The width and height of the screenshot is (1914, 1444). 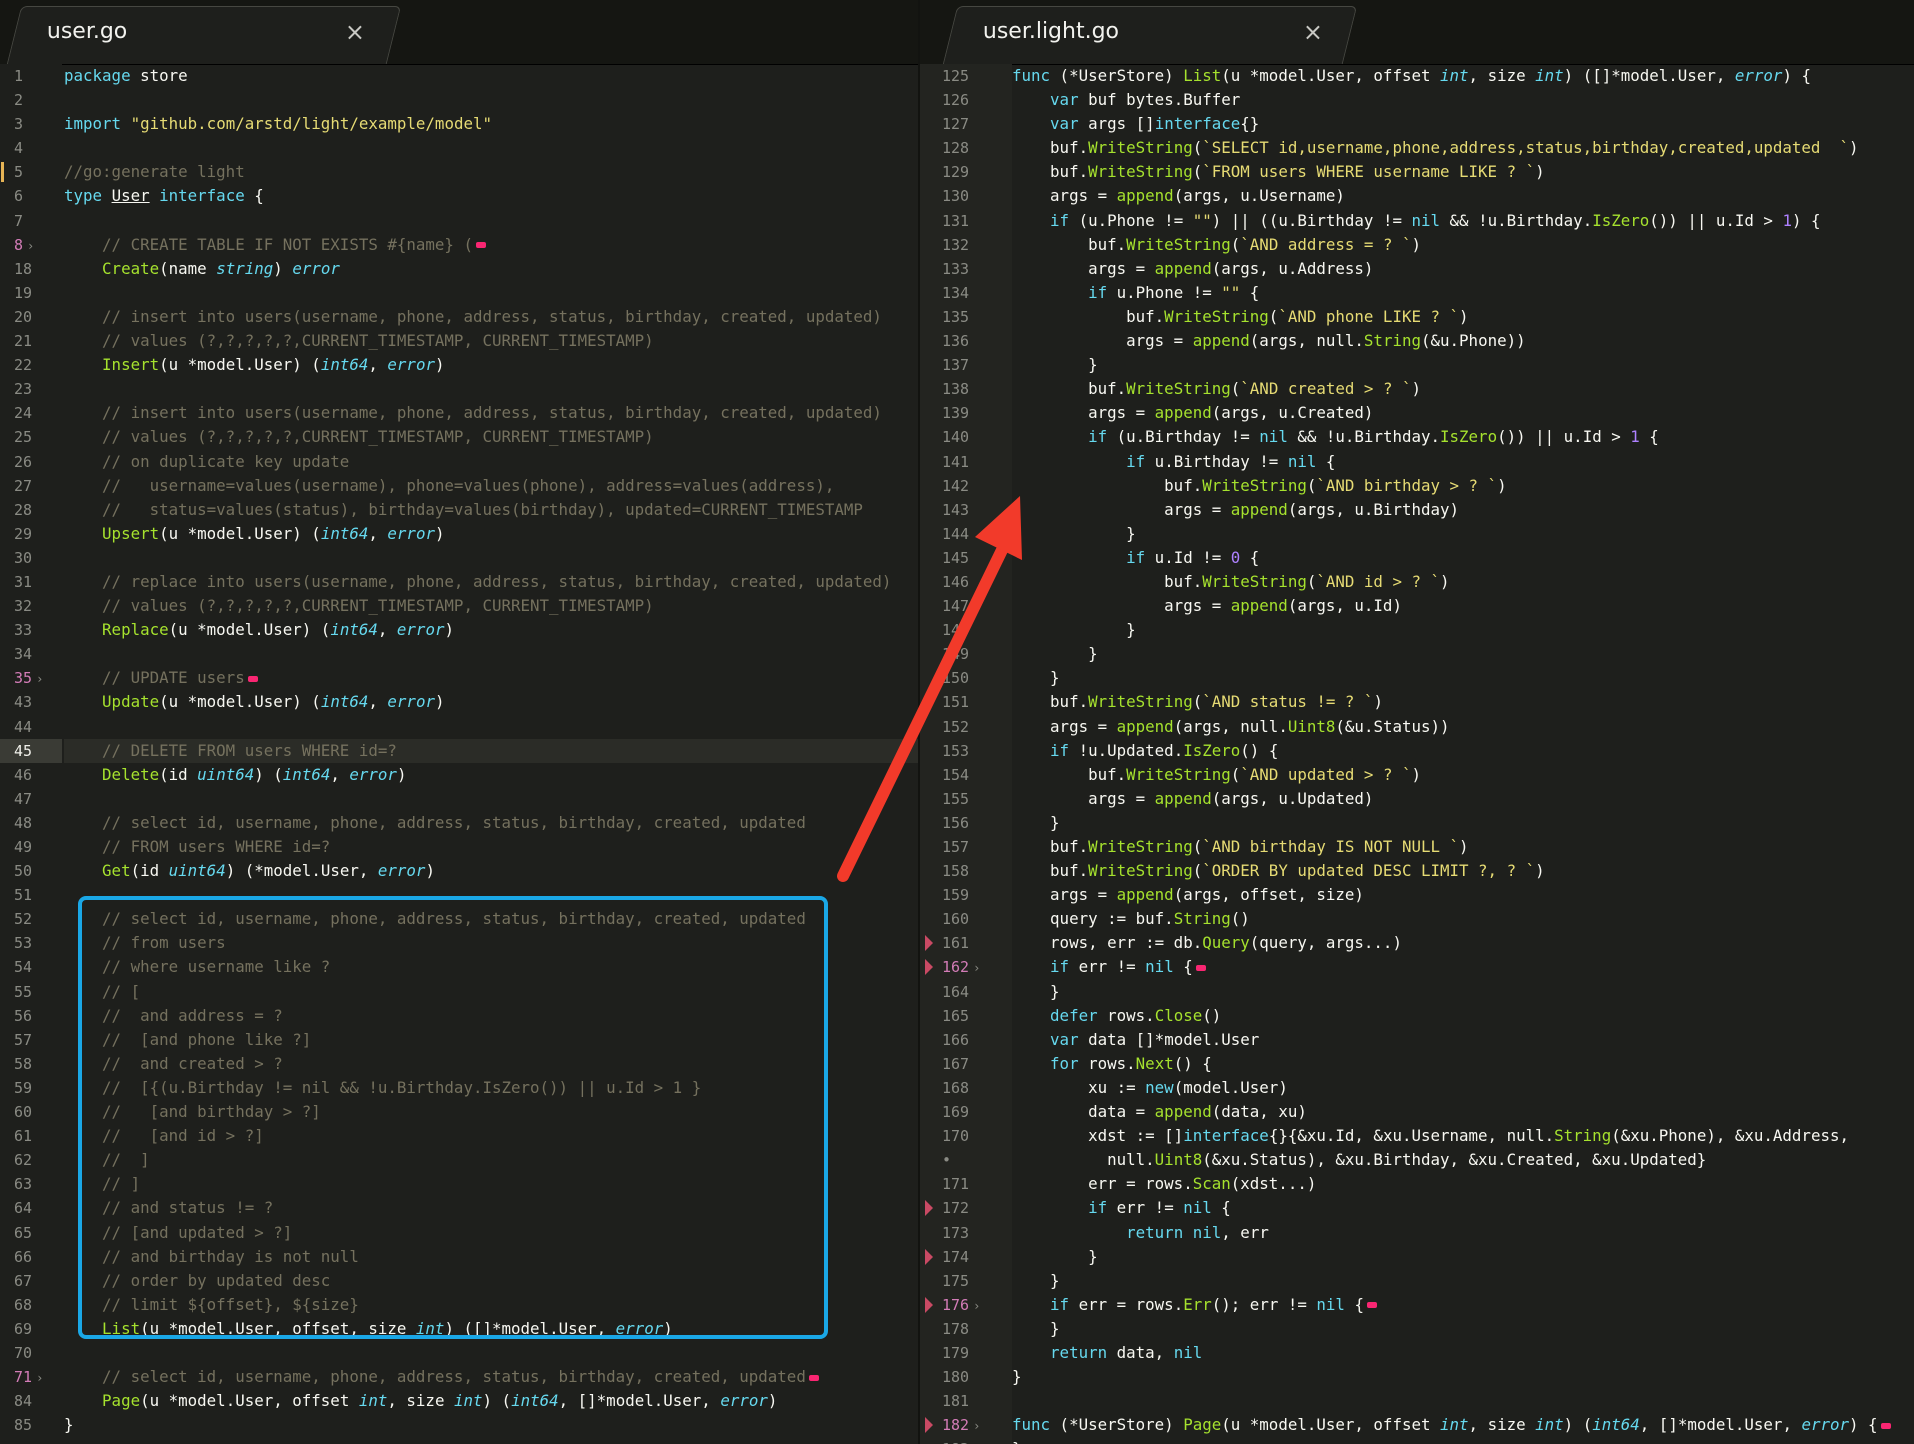 I want to click on code-line: var buf bytes.Buffer, so click(x=1145, y=100).